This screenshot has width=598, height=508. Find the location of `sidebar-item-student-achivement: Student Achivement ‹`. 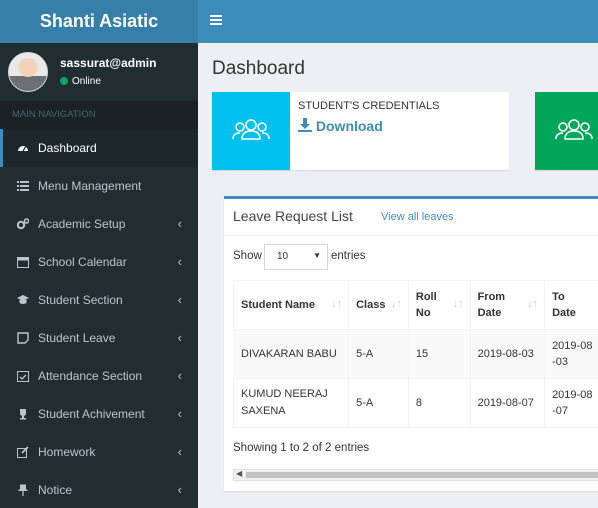

sidebar-item-student-achivement: Student Achivement ‹ is located at coordinates (99, 414).